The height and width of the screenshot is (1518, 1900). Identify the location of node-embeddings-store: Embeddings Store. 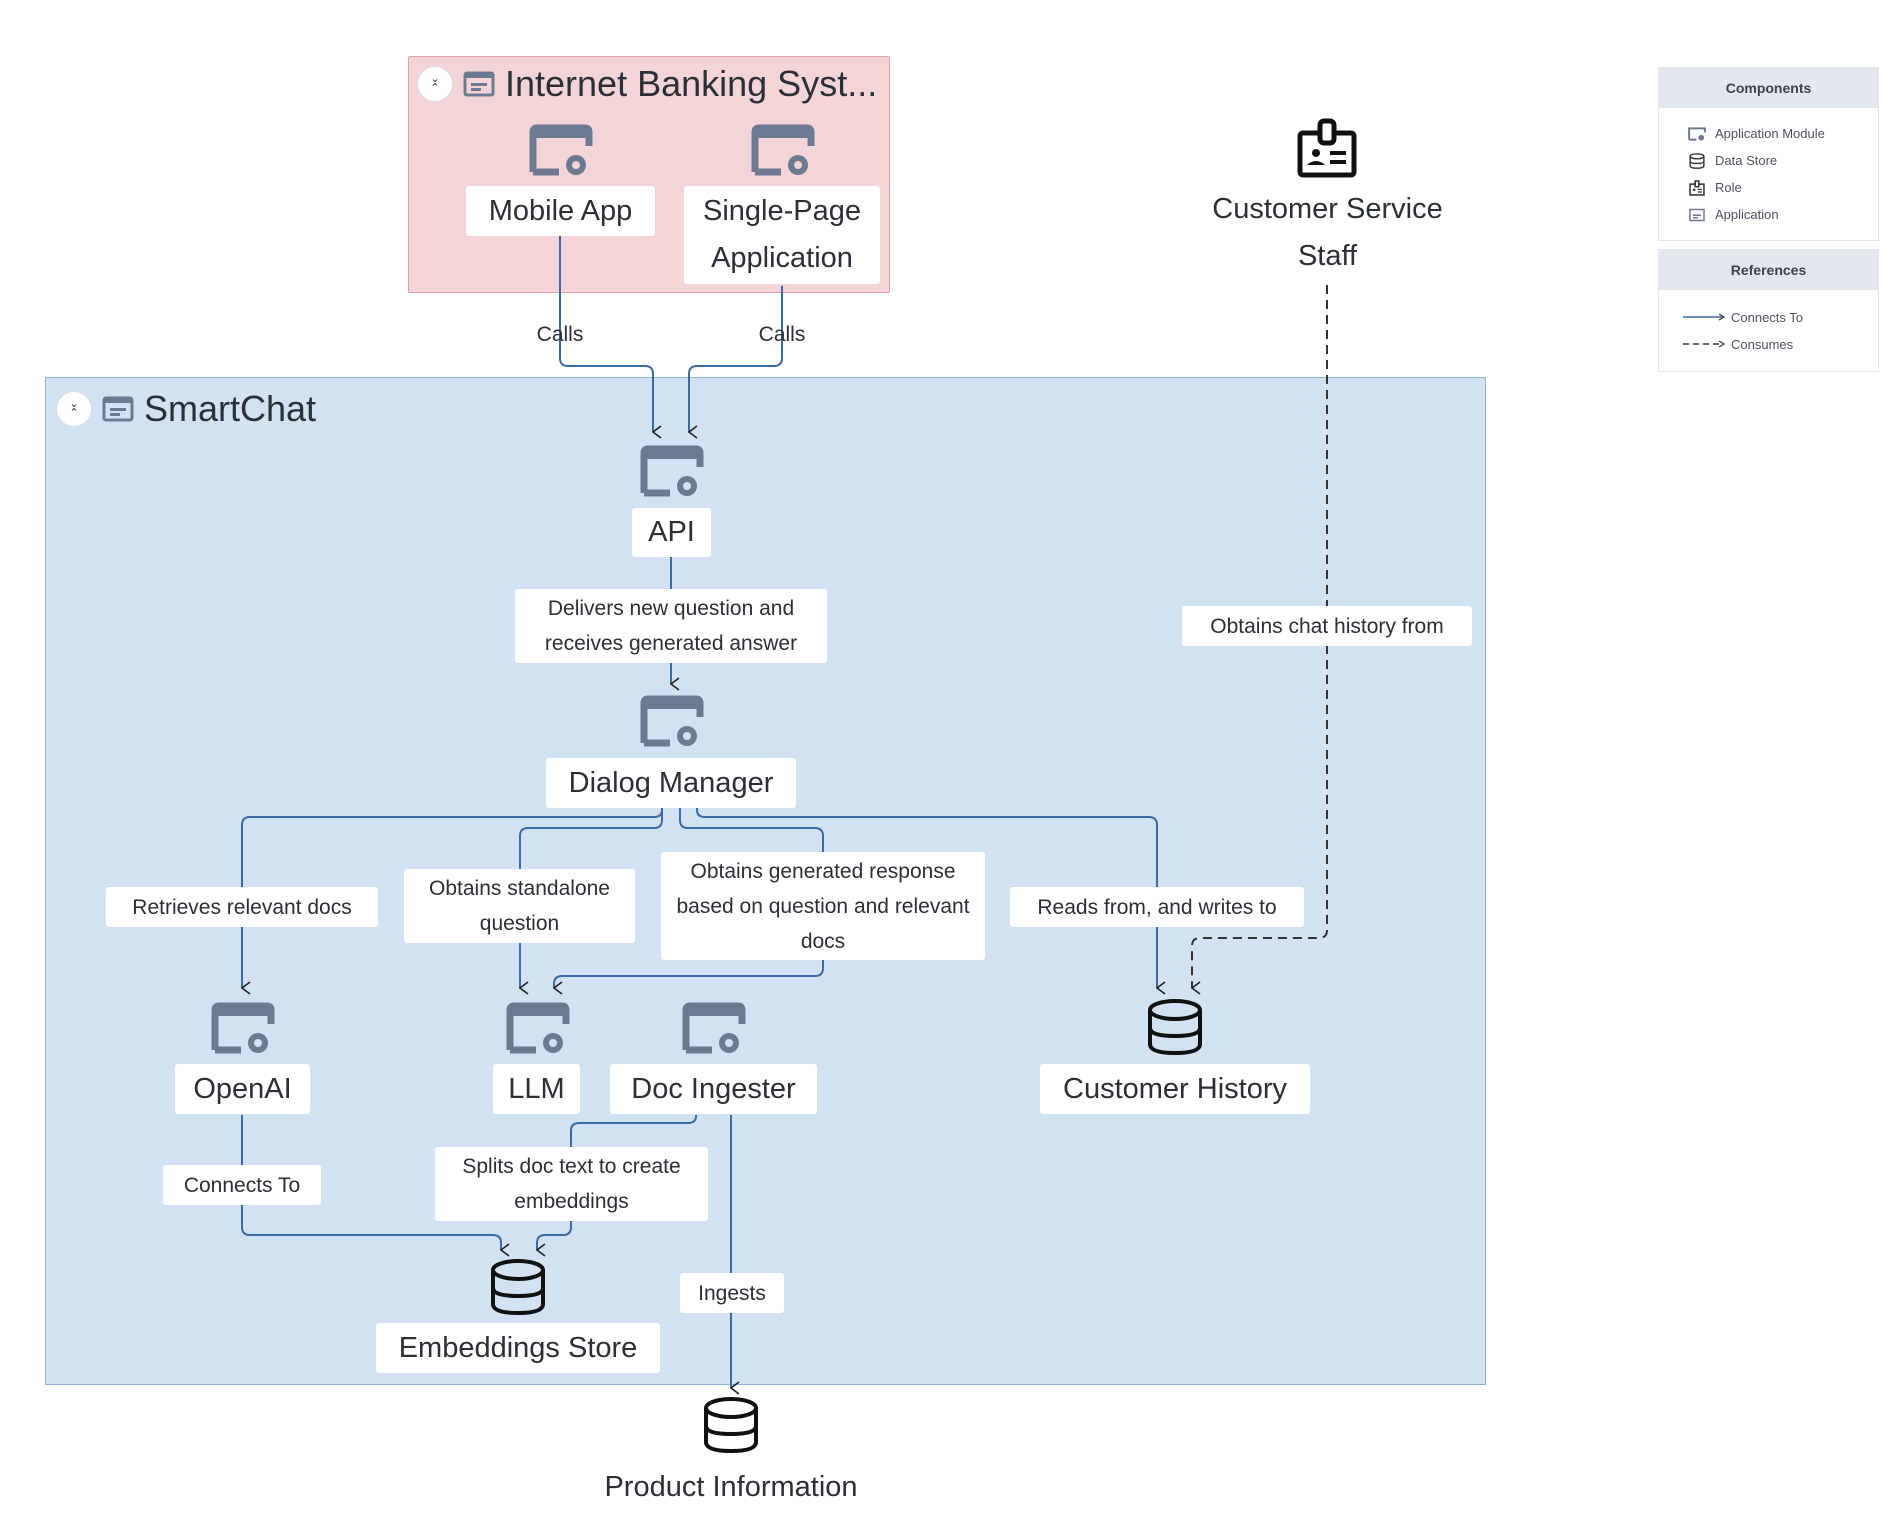
(518, 1348).